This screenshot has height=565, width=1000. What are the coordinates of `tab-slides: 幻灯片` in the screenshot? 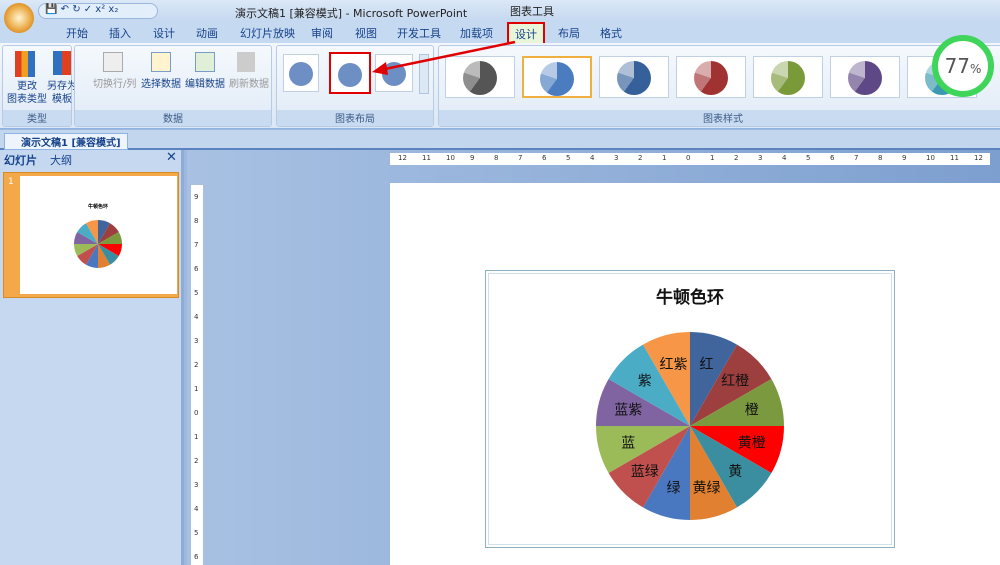 It's located at (20, 160).